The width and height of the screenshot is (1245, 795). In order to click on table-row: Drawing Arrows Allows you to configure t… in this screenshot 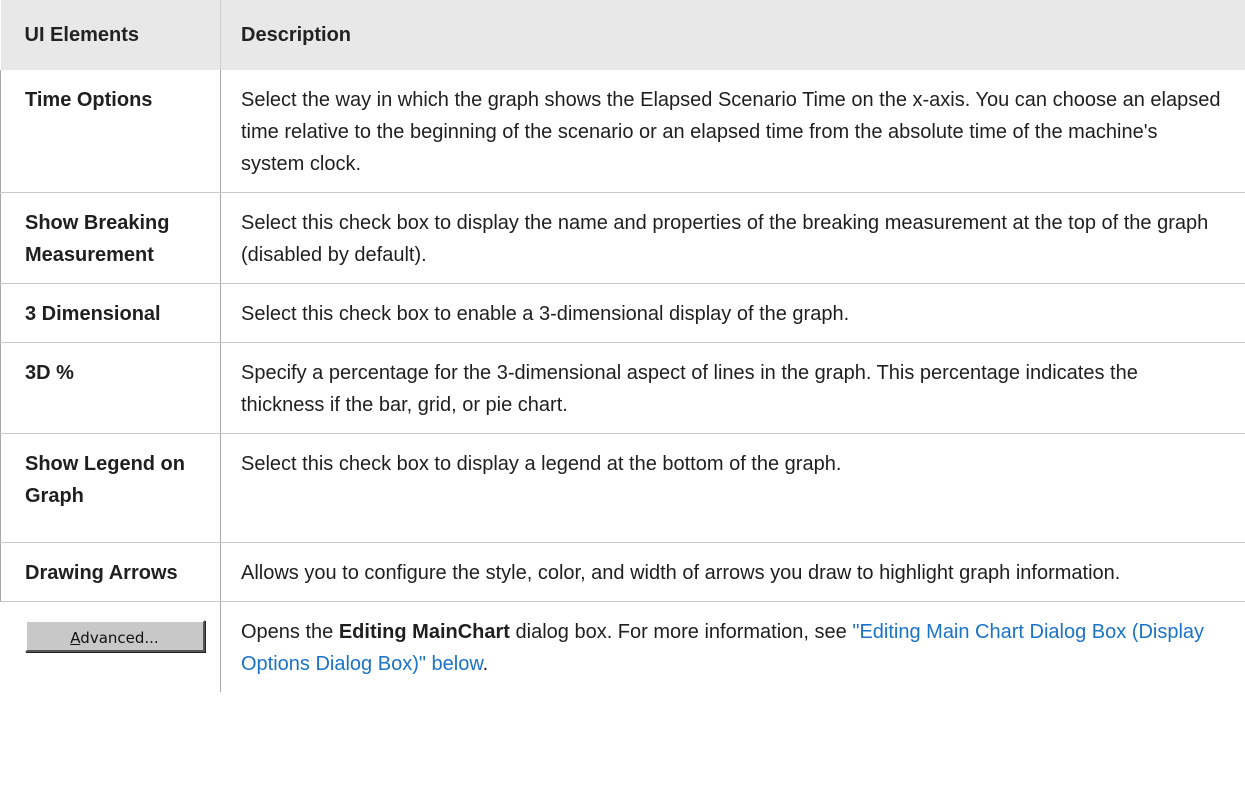, I will do `click(622, 572)`.